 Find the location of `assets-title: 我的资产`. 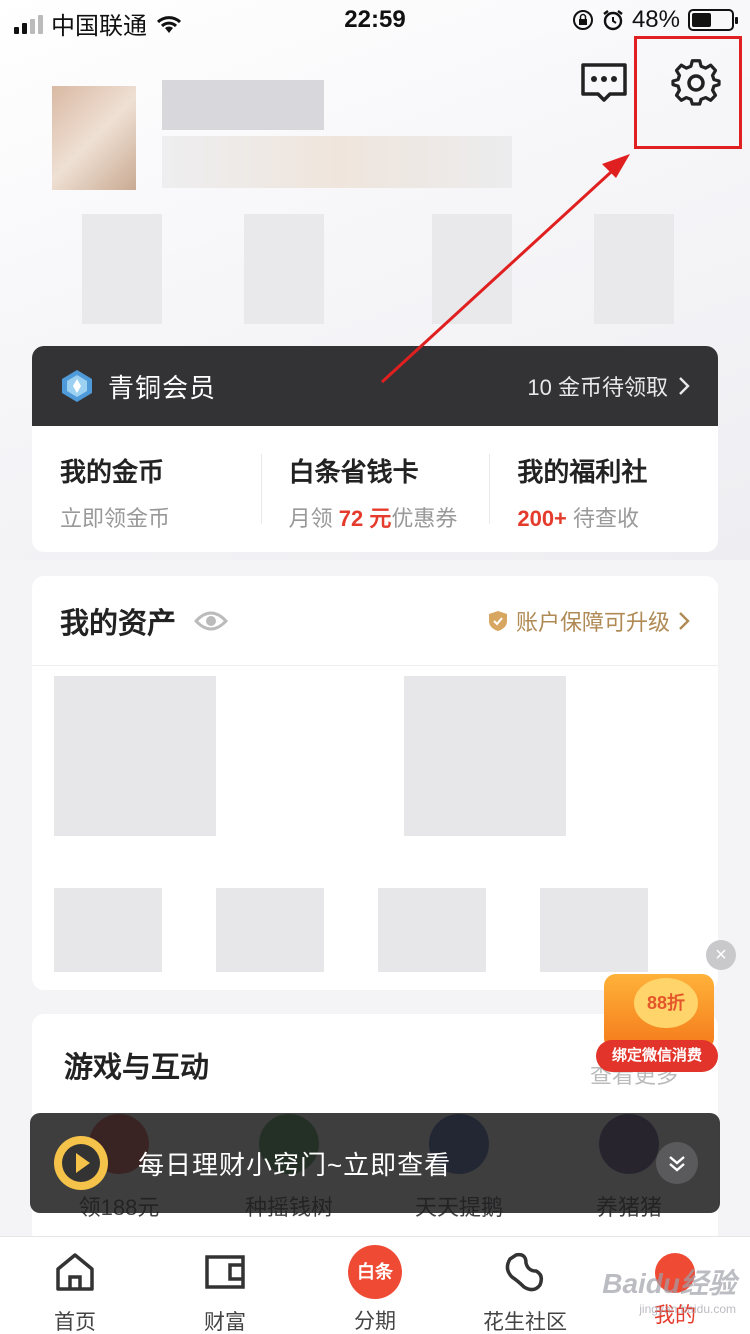

assets-title: 我的资产 is located at coordinates (118, 623).